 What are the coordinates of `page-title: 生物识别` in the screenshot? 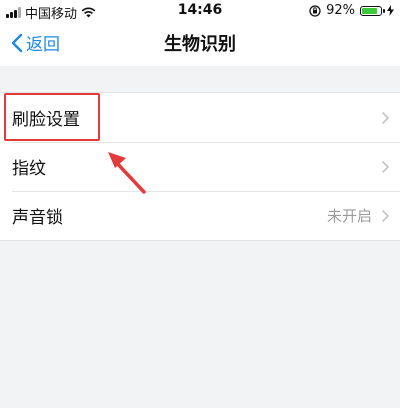 It's located at (200, 44).